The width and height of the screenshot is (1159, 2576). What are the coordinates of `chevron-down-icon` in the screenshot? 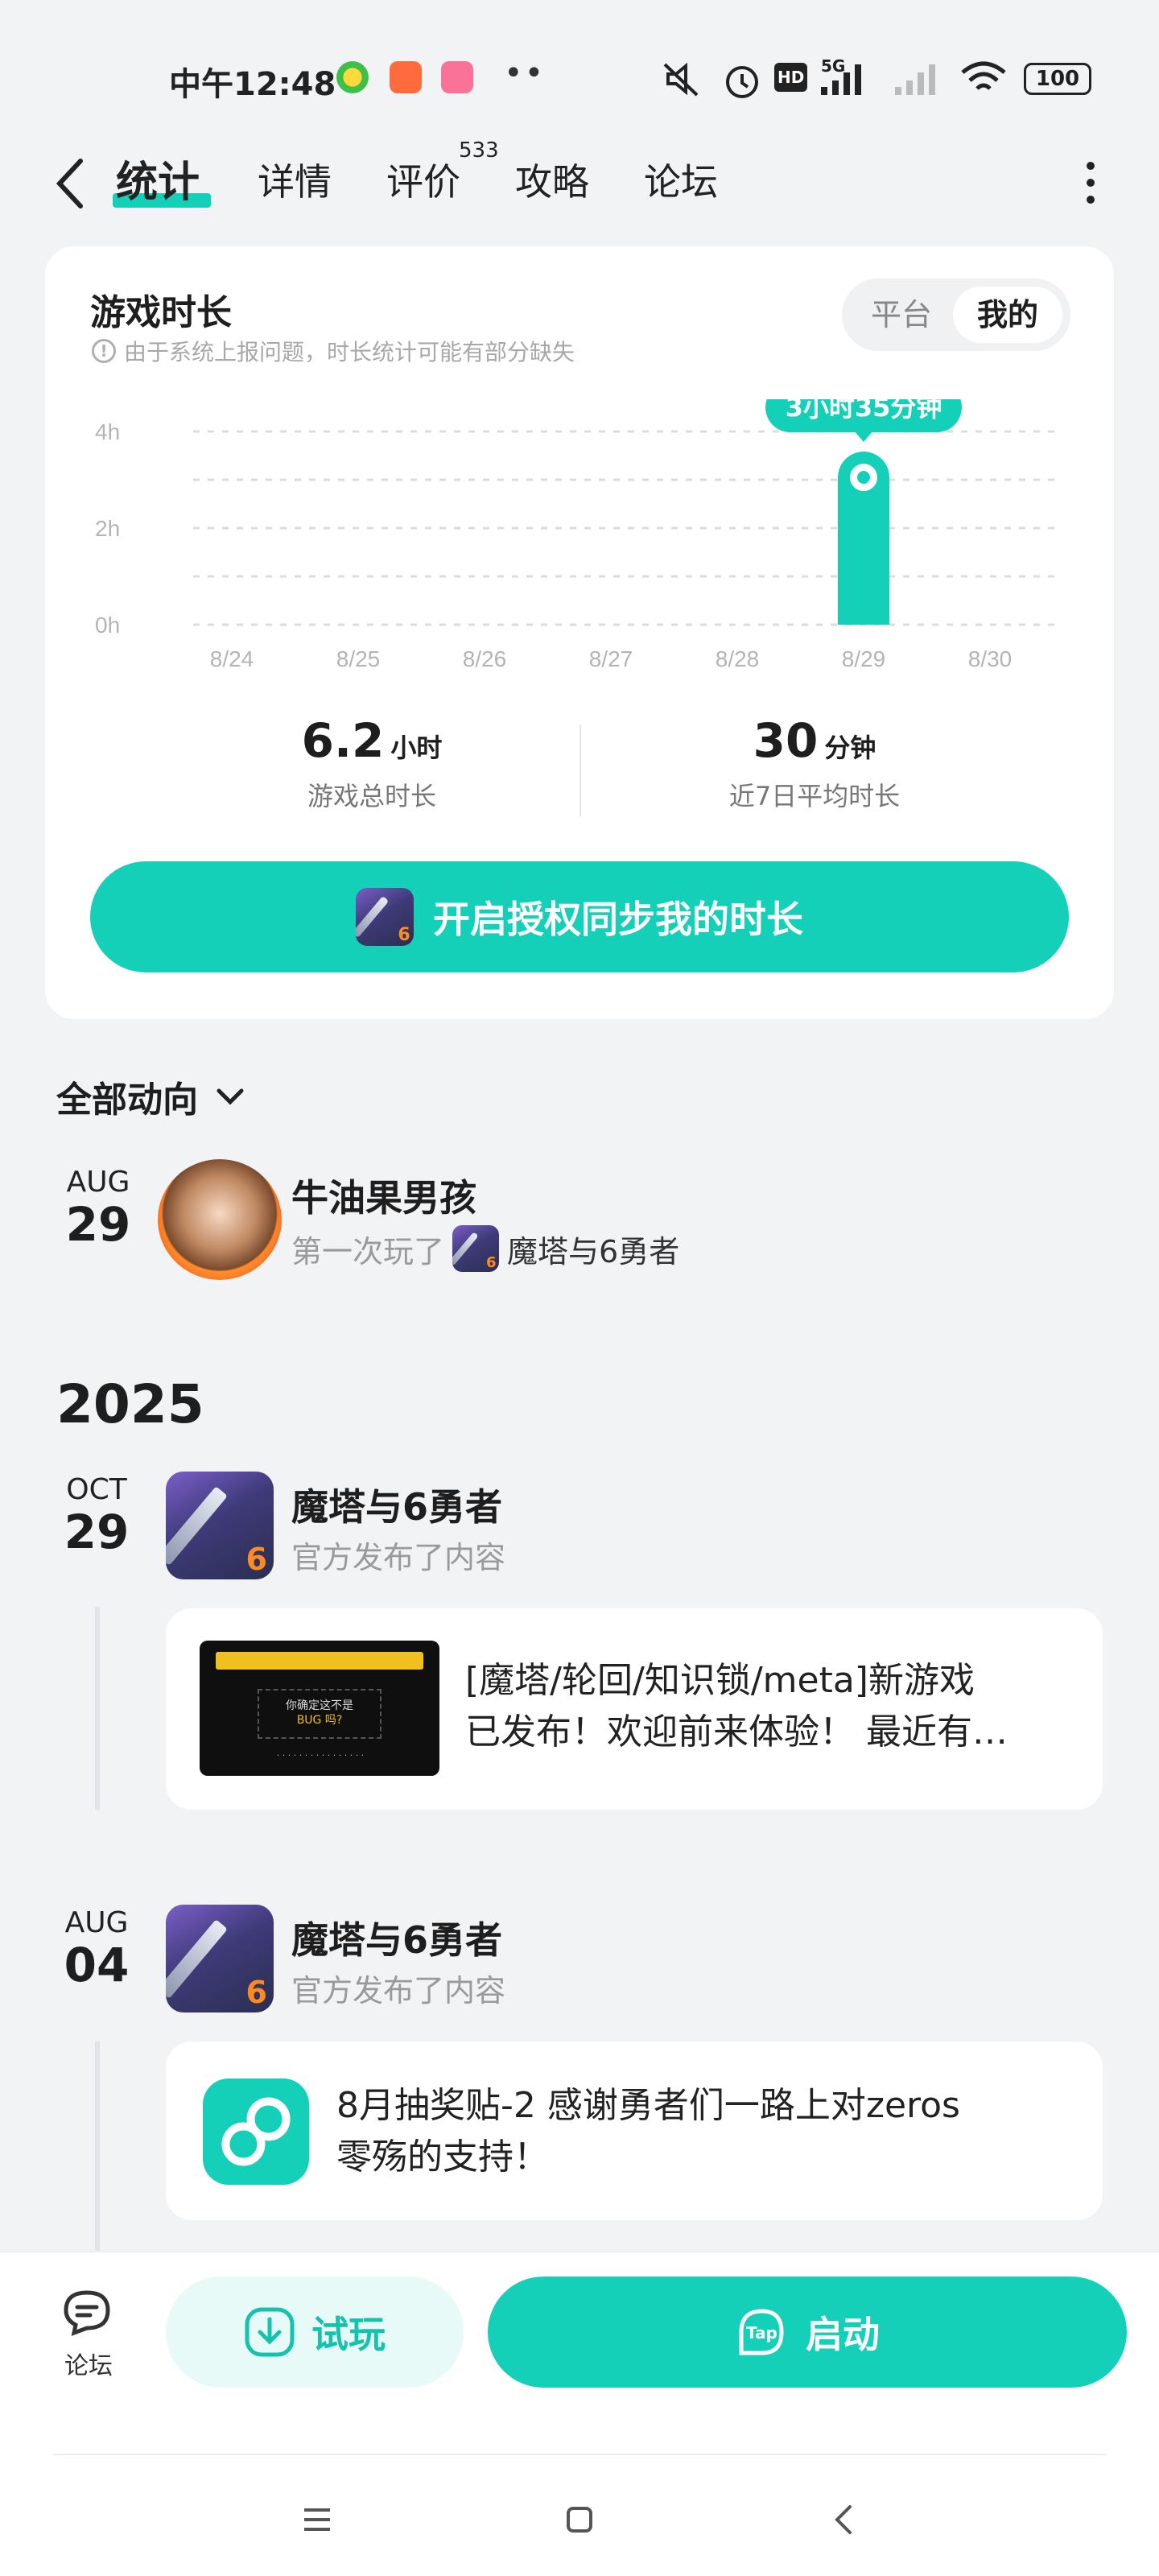 It's located at (230, 1096).